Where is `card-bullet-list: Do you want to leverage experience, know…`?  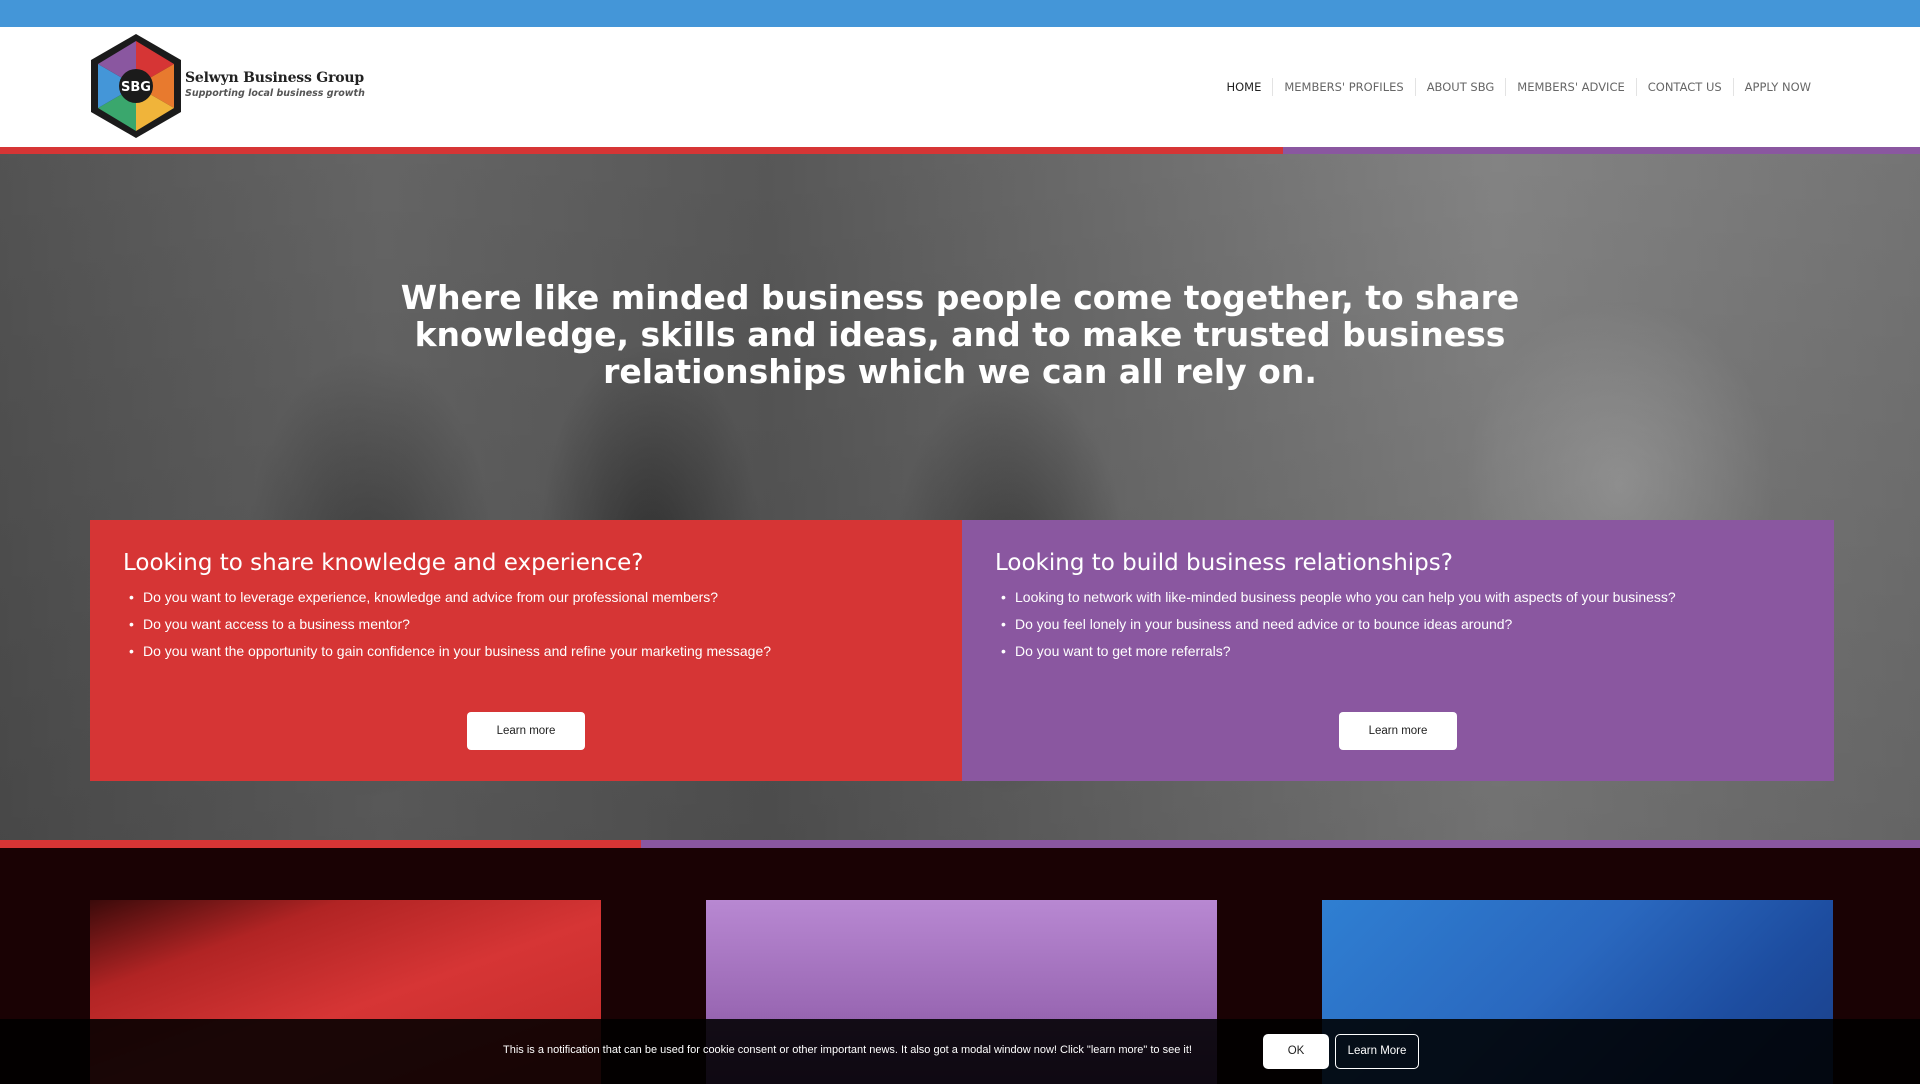 card-bullet-list: Do you want to leverage experience, know… is located at coordinates (526, 624).